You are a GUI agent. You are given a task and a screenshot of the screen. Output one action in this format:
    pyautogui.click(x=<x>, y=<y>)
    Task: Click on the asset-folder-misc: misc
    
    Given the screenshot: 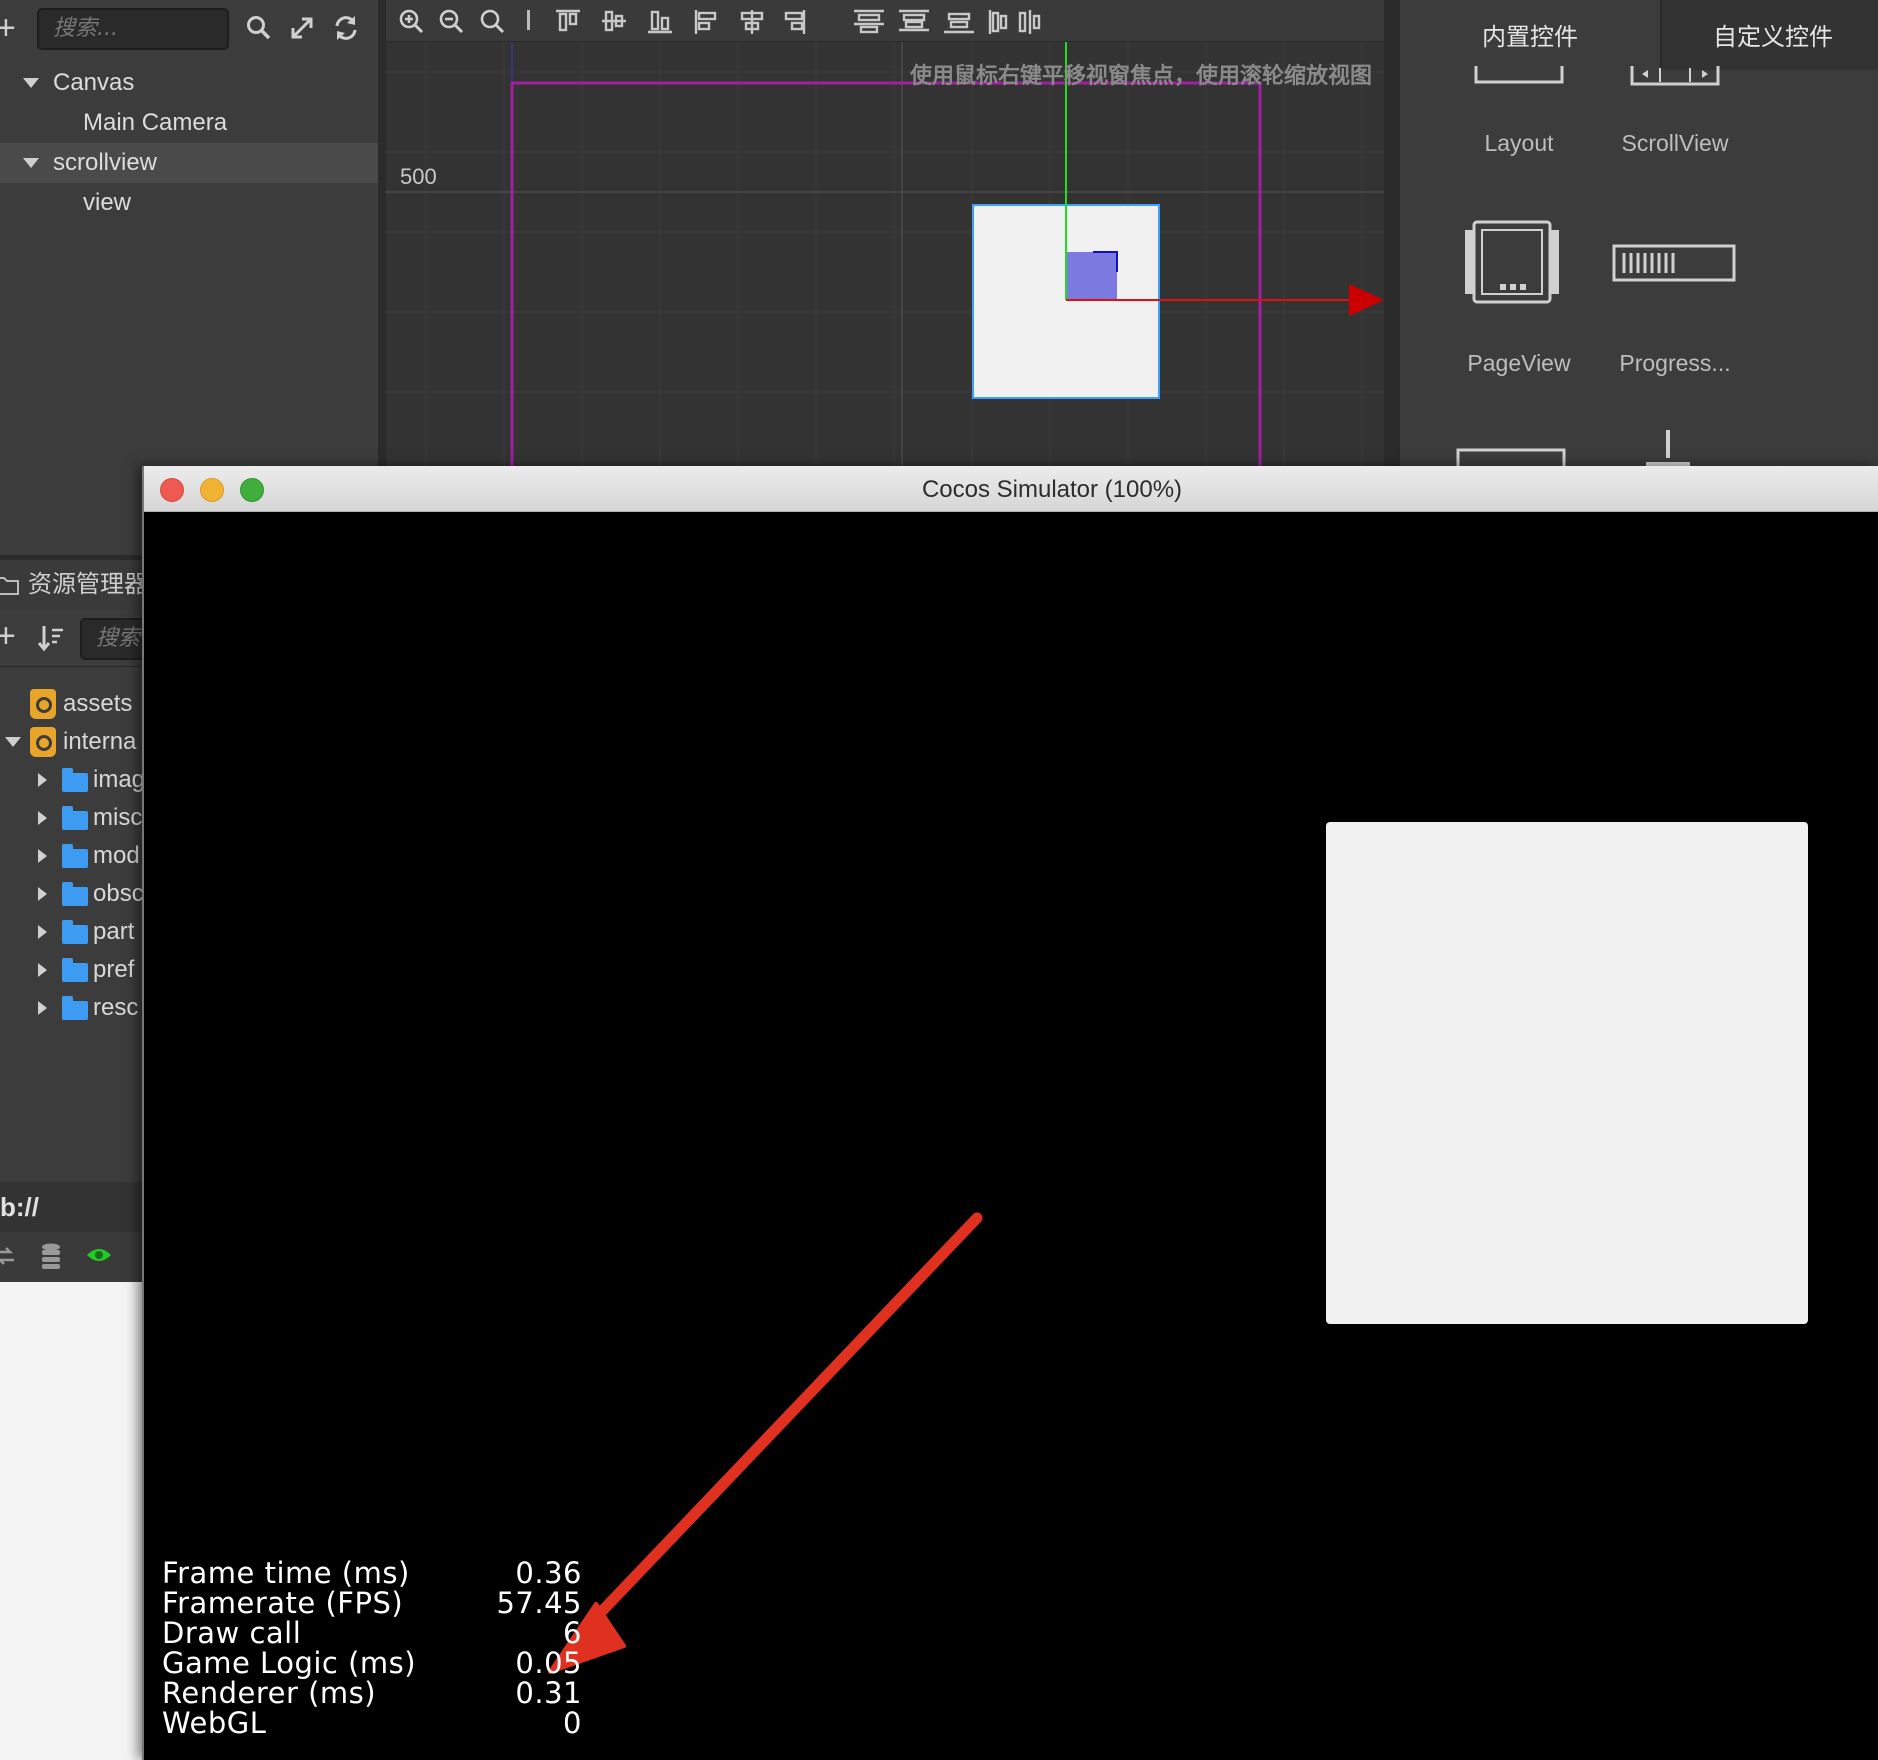 What is the action you would take?
    pyautogui.click(x=75, y=818)
    